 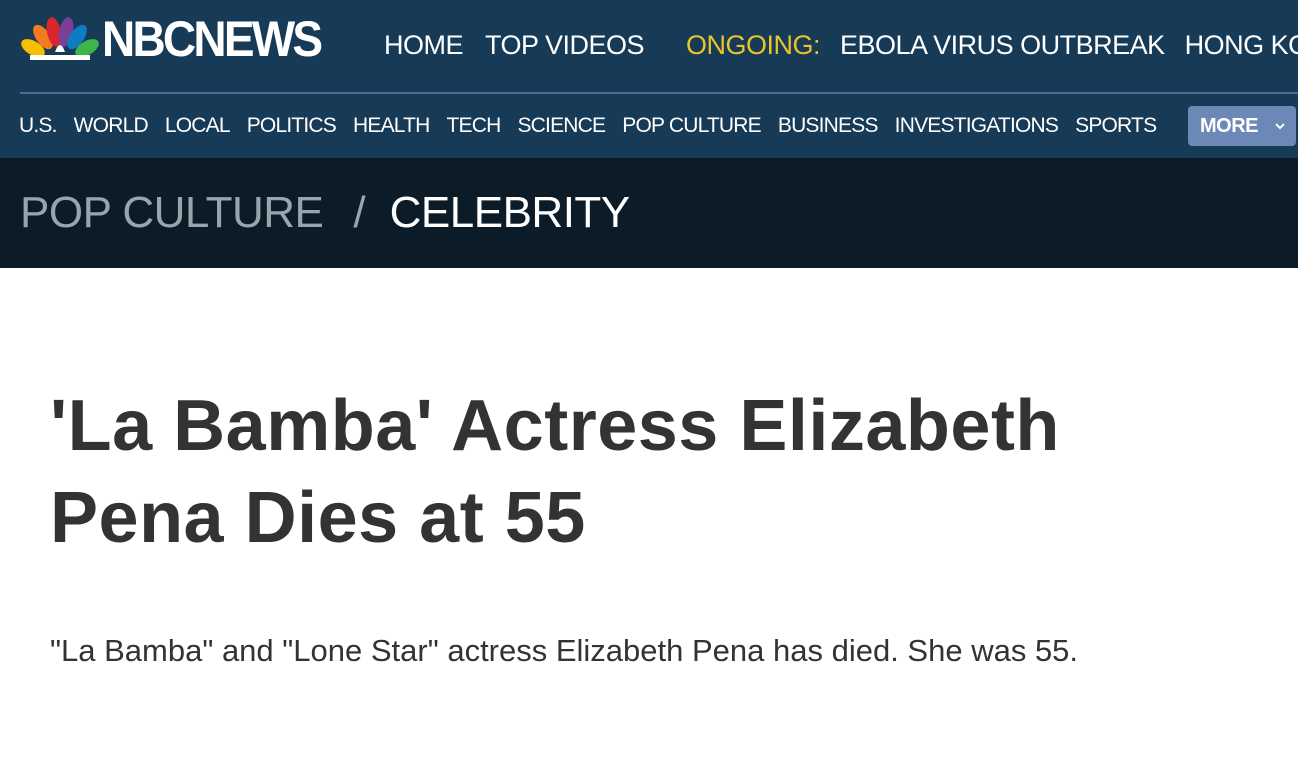 What do you see at coordinates (60, 38) in the screenshot?
I see `peacock-icon` at bounding box center [60, 38].